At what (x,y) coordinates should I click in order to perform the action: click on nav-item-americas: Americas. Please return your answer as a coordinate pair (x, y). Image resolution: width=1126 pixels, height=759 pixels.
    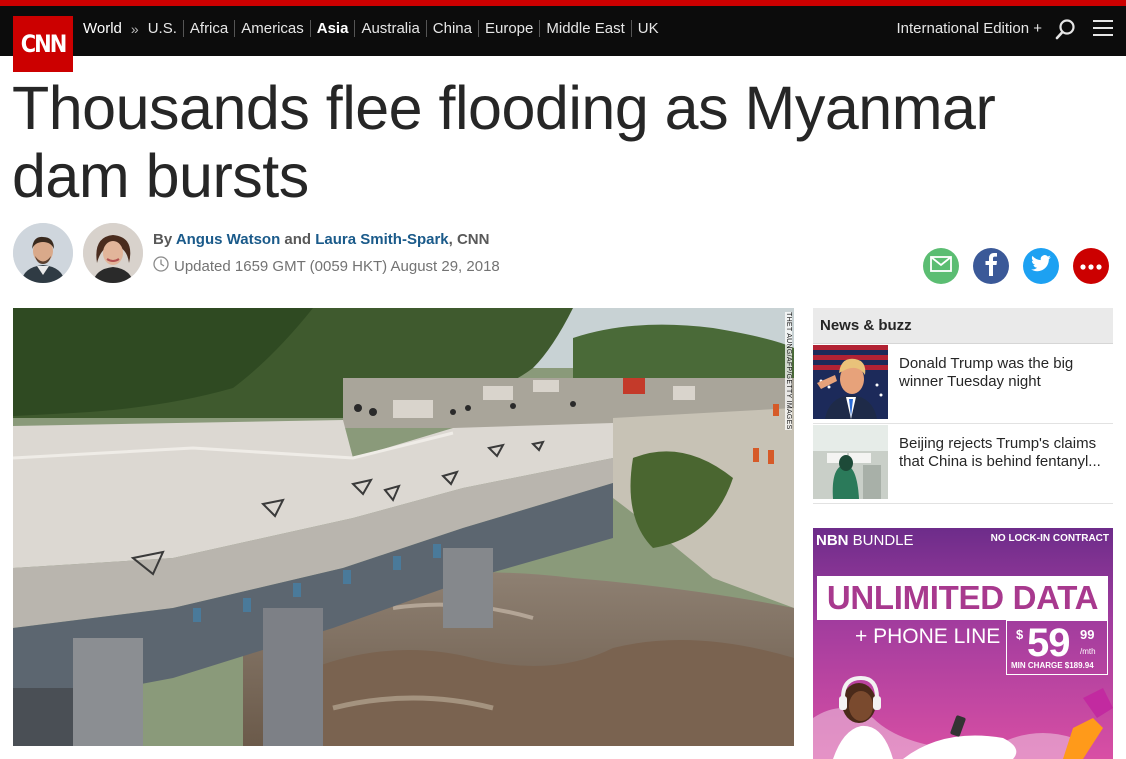
    Looking at the image, I should click on (272, 28).